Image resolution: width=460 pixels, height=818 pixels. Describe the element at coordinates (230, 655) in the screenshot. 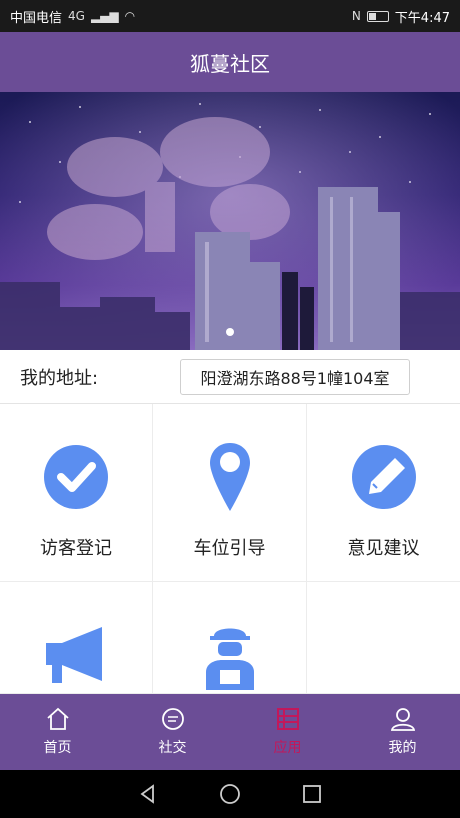

I see `worker-icon` at that location.